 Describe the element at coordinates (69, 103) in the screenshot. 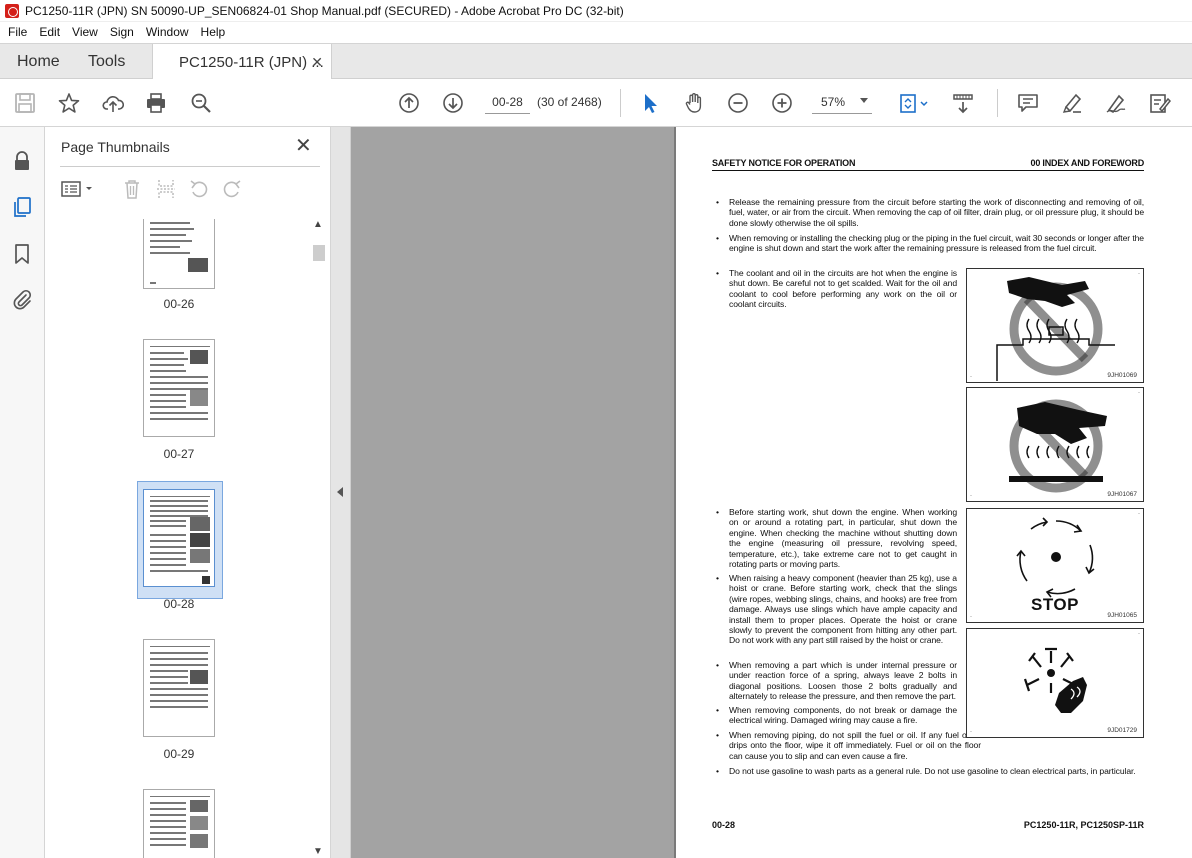

I see `bookmark-star-icon` at that location.